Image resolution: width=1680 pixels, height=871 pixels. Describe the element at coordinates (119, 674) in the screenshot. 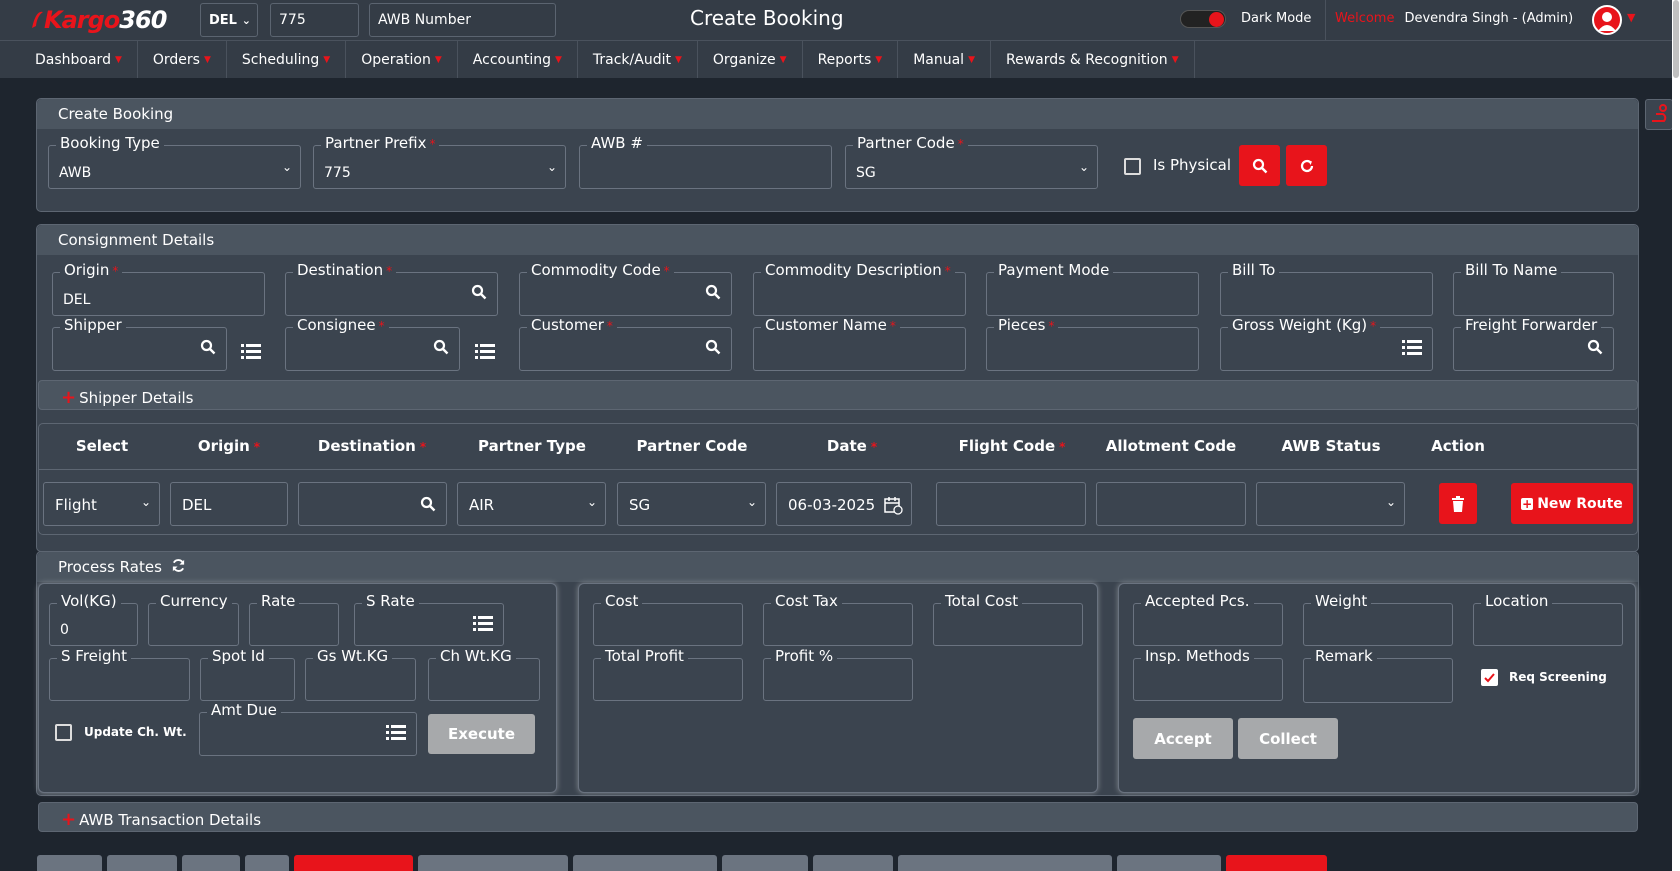

I see `s-freight-input: S Freight` at that location.